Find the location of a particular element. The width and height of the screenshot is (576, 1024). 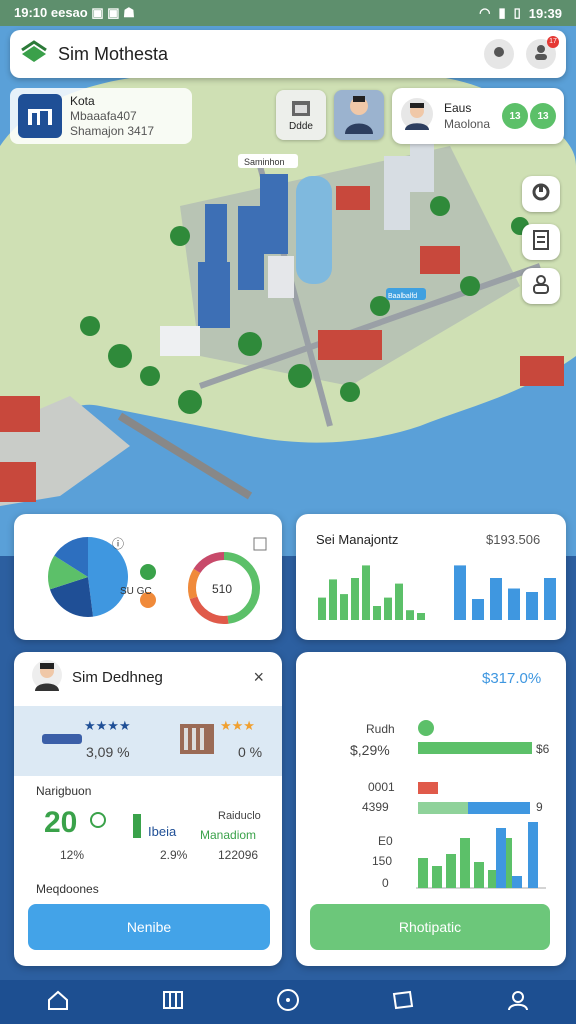

advisor-tile is located at coordinates (359, 115).